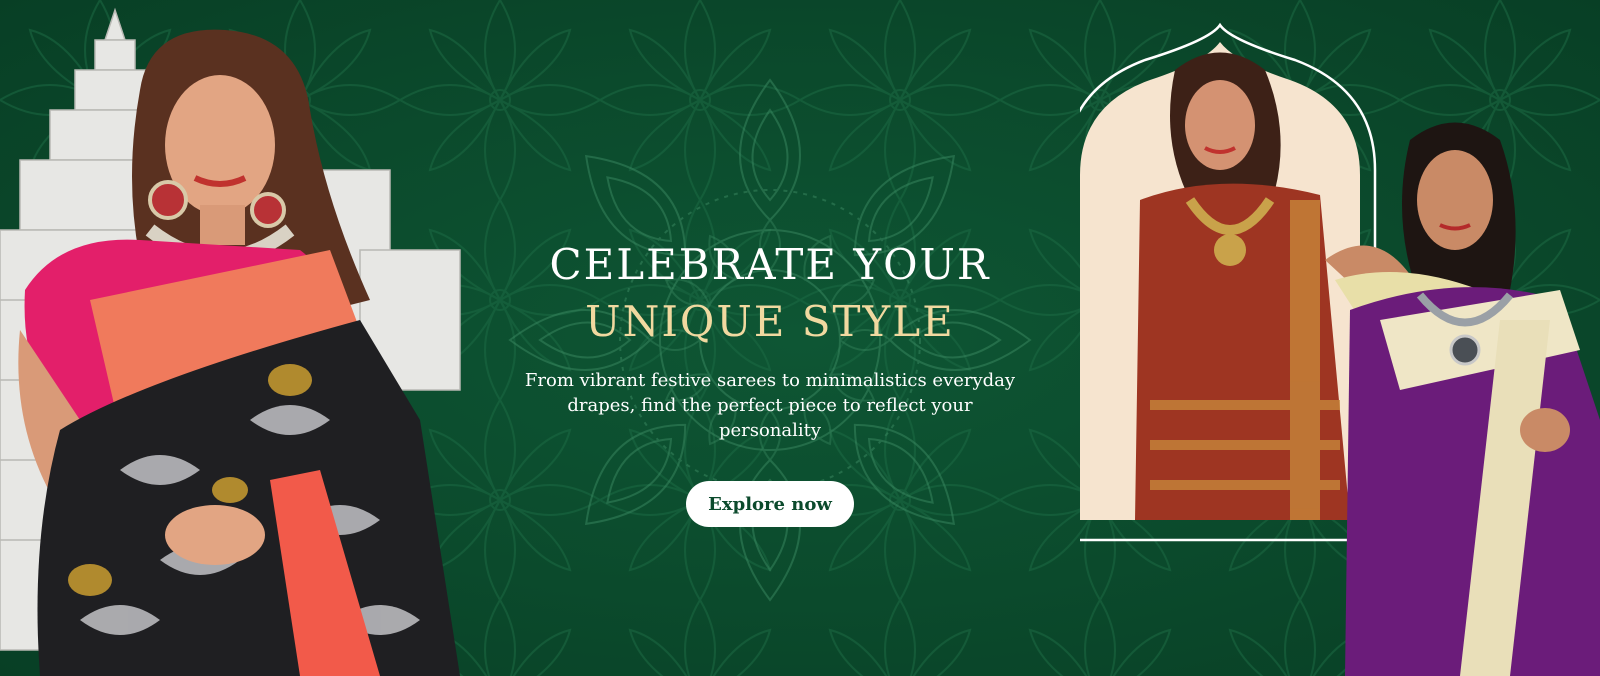  I want to click on headline-line-2: UNIQUE STYLE, so click(770, 321).